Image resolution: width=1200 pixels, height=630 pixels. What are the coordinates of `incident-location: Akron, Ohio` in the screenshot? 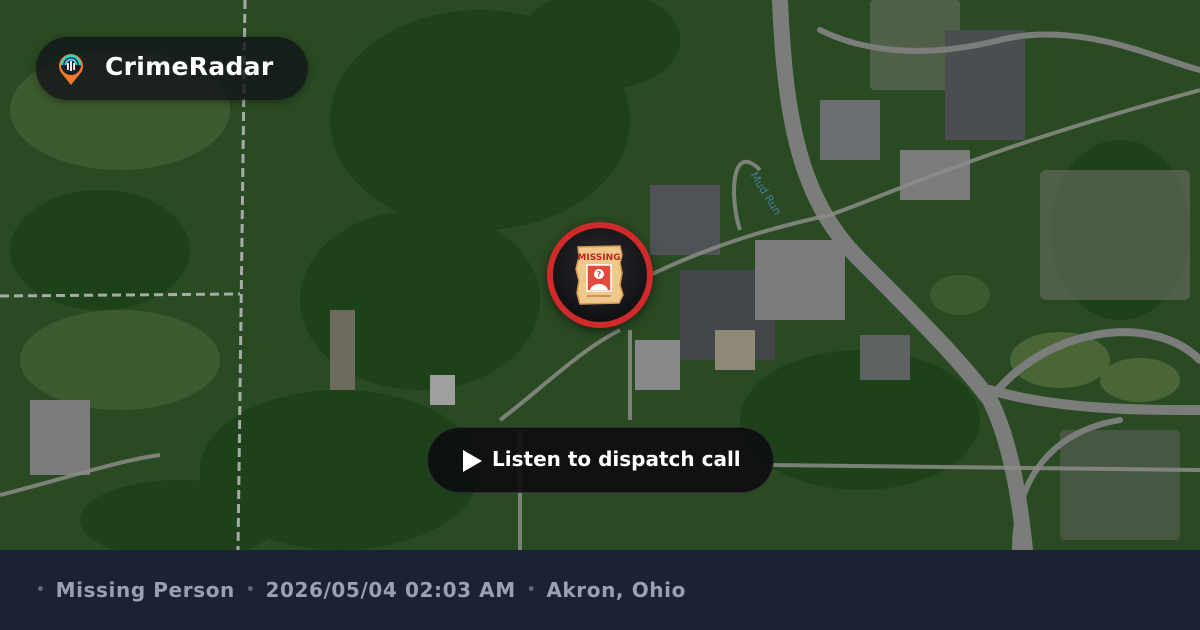 It's located at (616, 590).